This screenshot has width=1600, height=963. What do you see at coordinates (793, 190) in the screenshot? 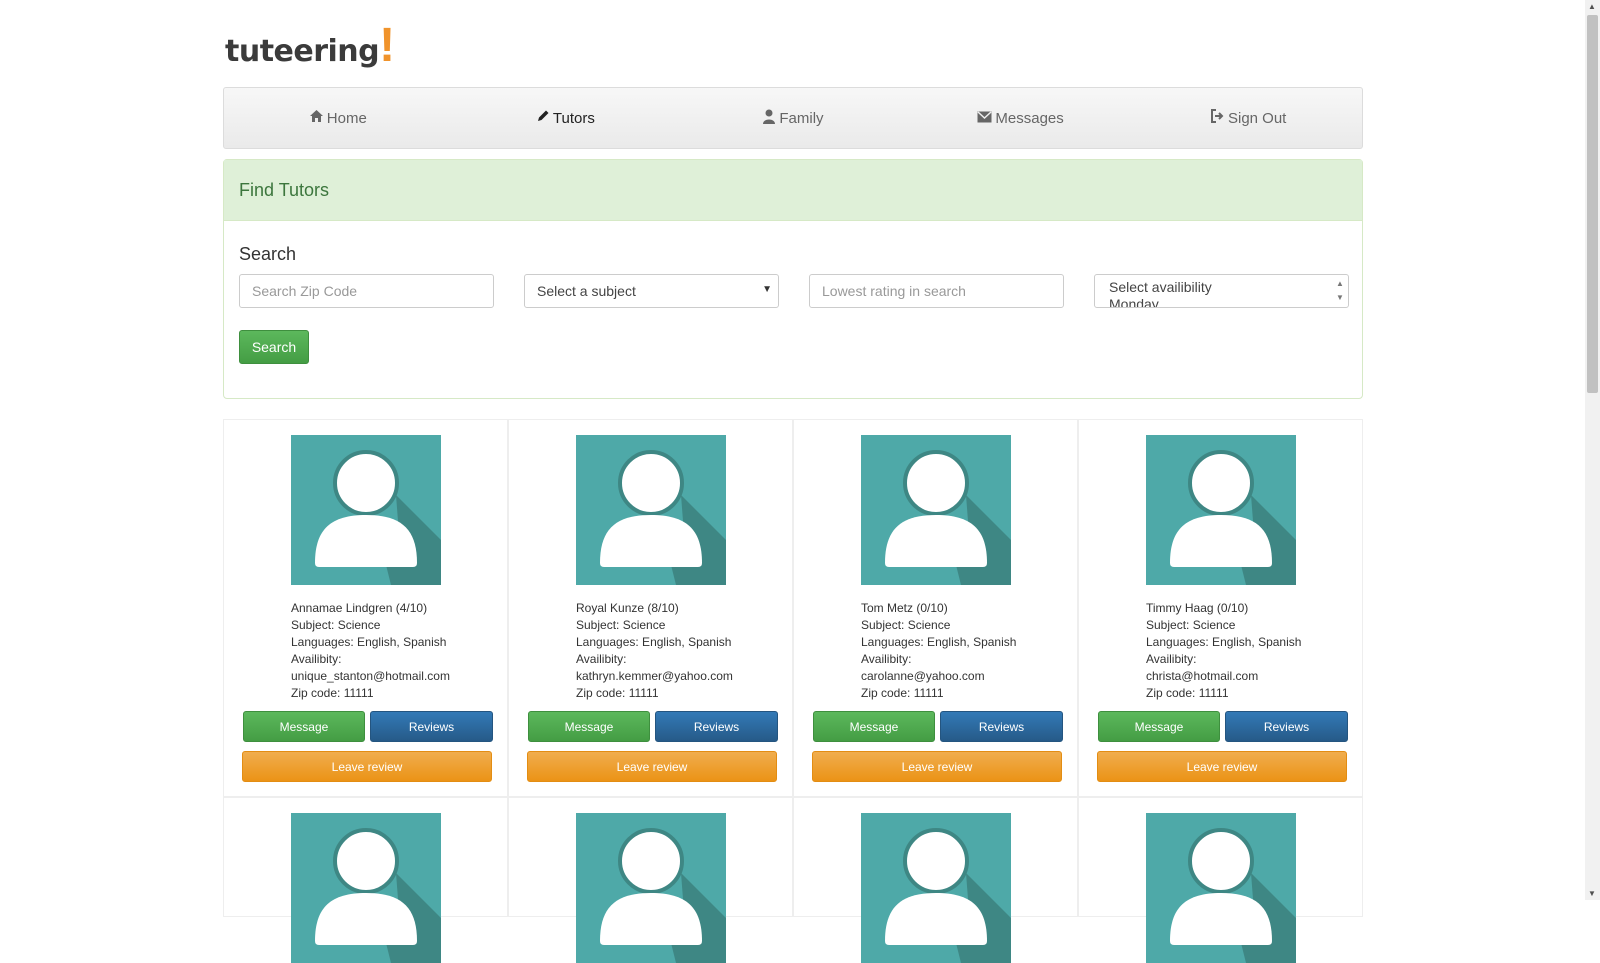
I see `panel-title: Find Tutors` at bounding box center [793, 190].